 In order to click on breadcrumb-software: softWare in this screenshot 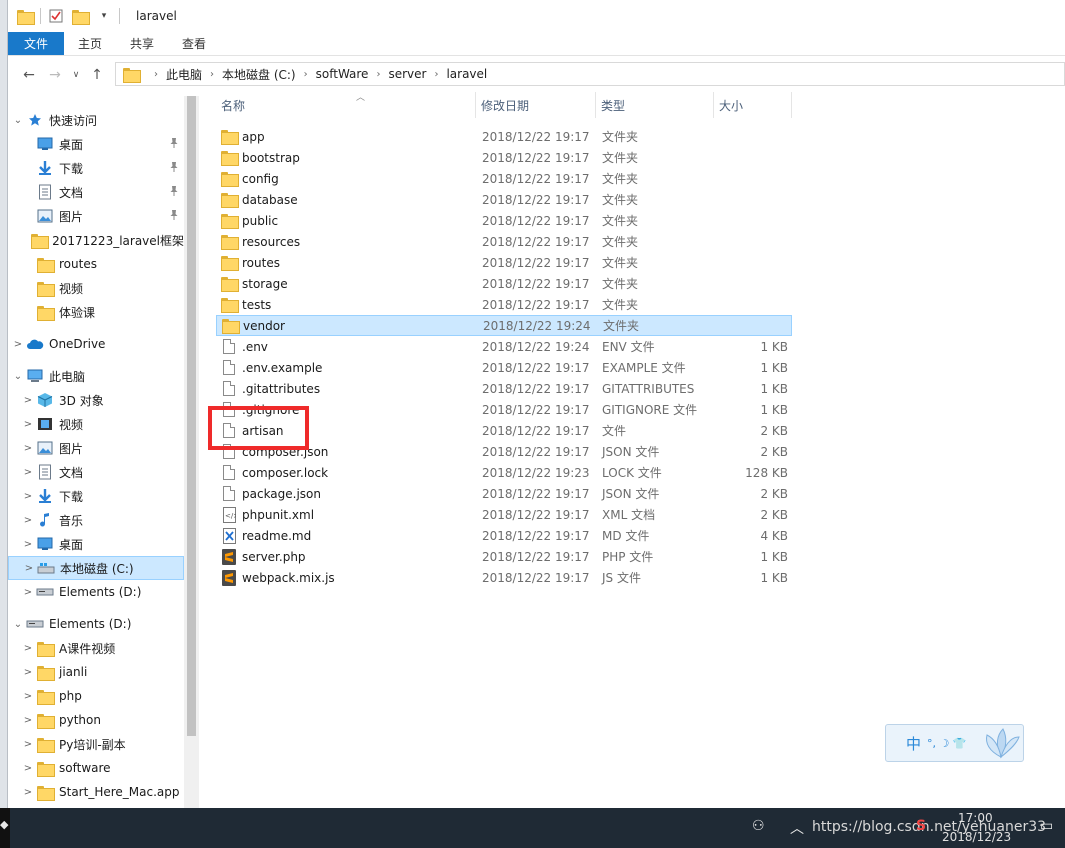, I will do `click(342, 74)`.